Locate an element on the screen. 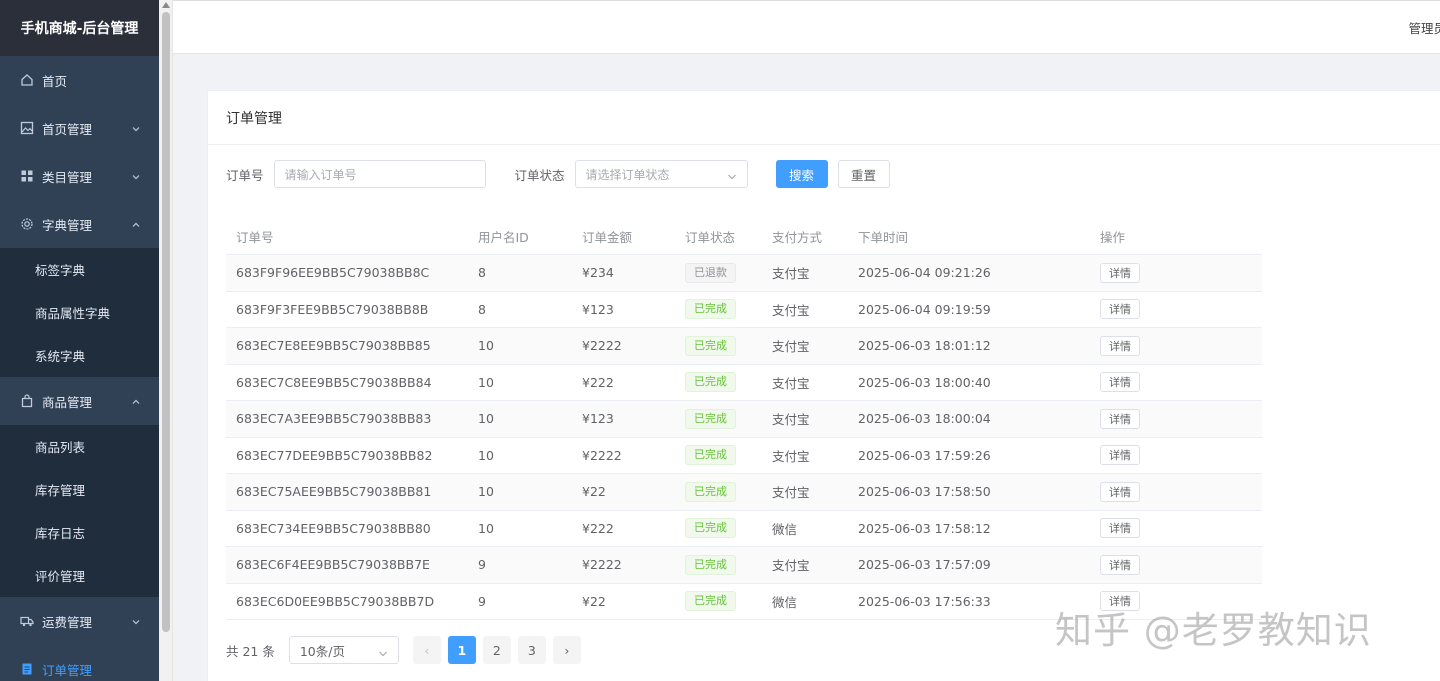 The image size is (1440, 681). cell-order-no: 683F9F3FEE9BB5C79038BB8B is located at coordinates (332, 309).